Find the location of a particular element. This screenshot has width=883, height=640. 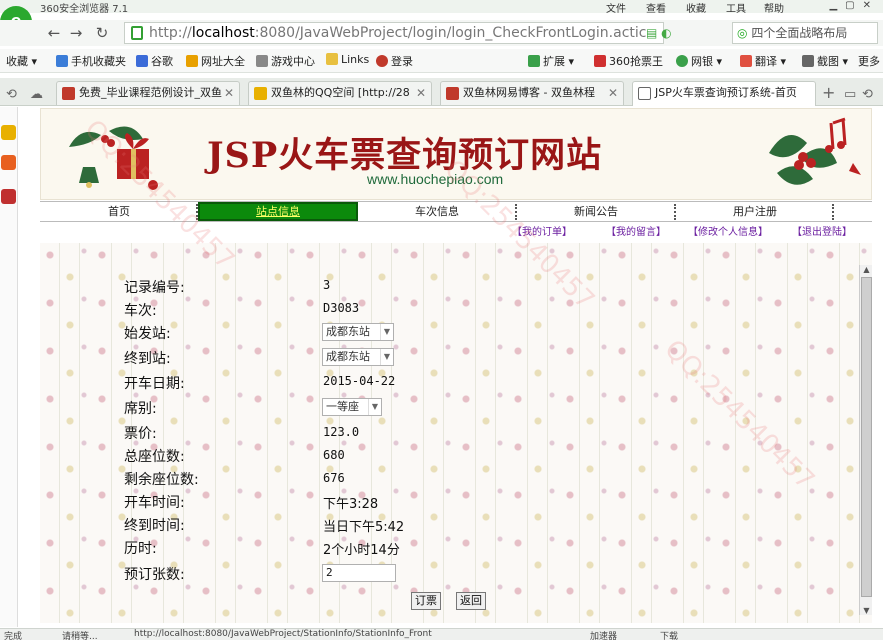

menu-help: 帮助 is located at coordinates (774, 6).